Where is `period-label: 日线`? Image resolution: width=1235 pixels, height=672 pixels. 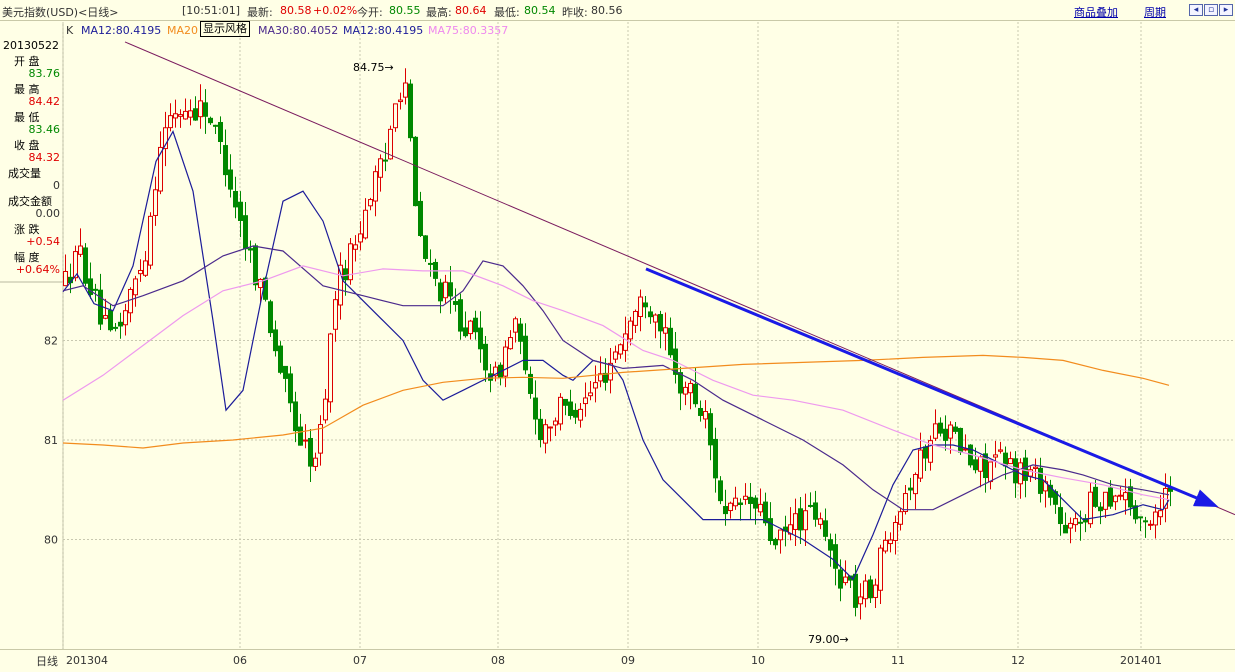 period-label: 日线 is located at coordinates (47, 661).